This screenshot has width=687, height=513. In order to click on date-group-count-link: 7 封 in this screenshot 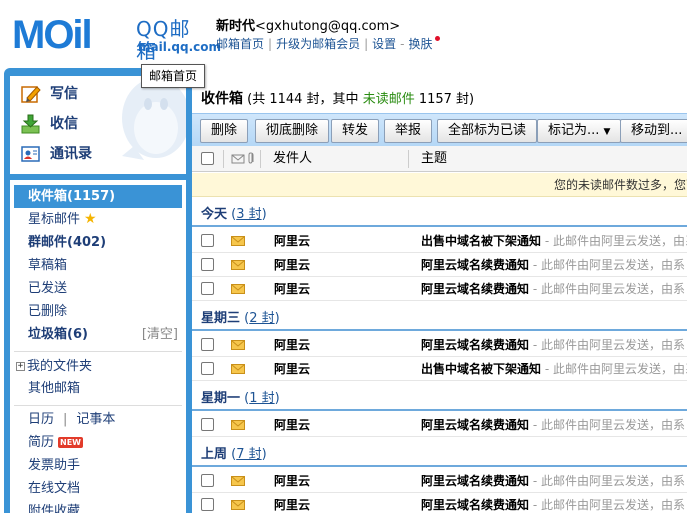, I will do `click(248, 454)`.